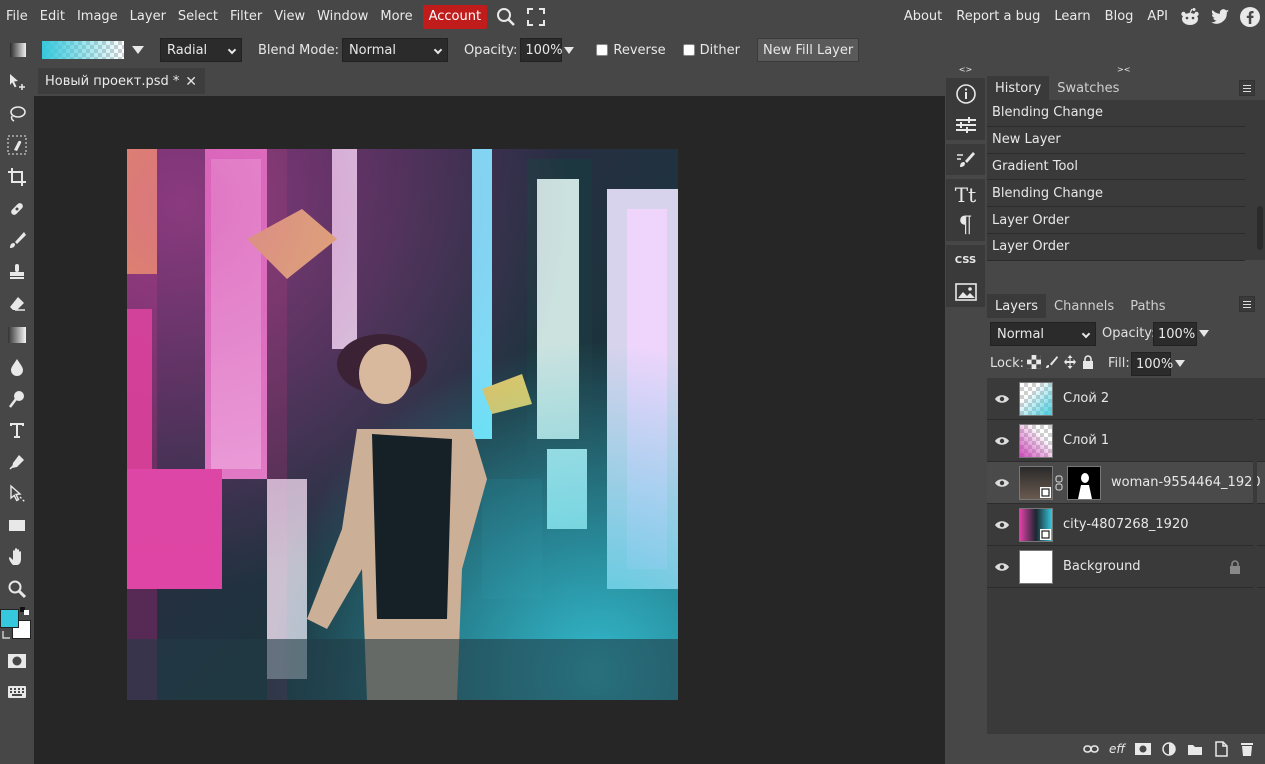 Image resolution: width=1265 pixels, height=764 pixels. Describe the element at coordinates (1116, 167) in the screenshot. I see `history-item: Gradient Tool` at that location.